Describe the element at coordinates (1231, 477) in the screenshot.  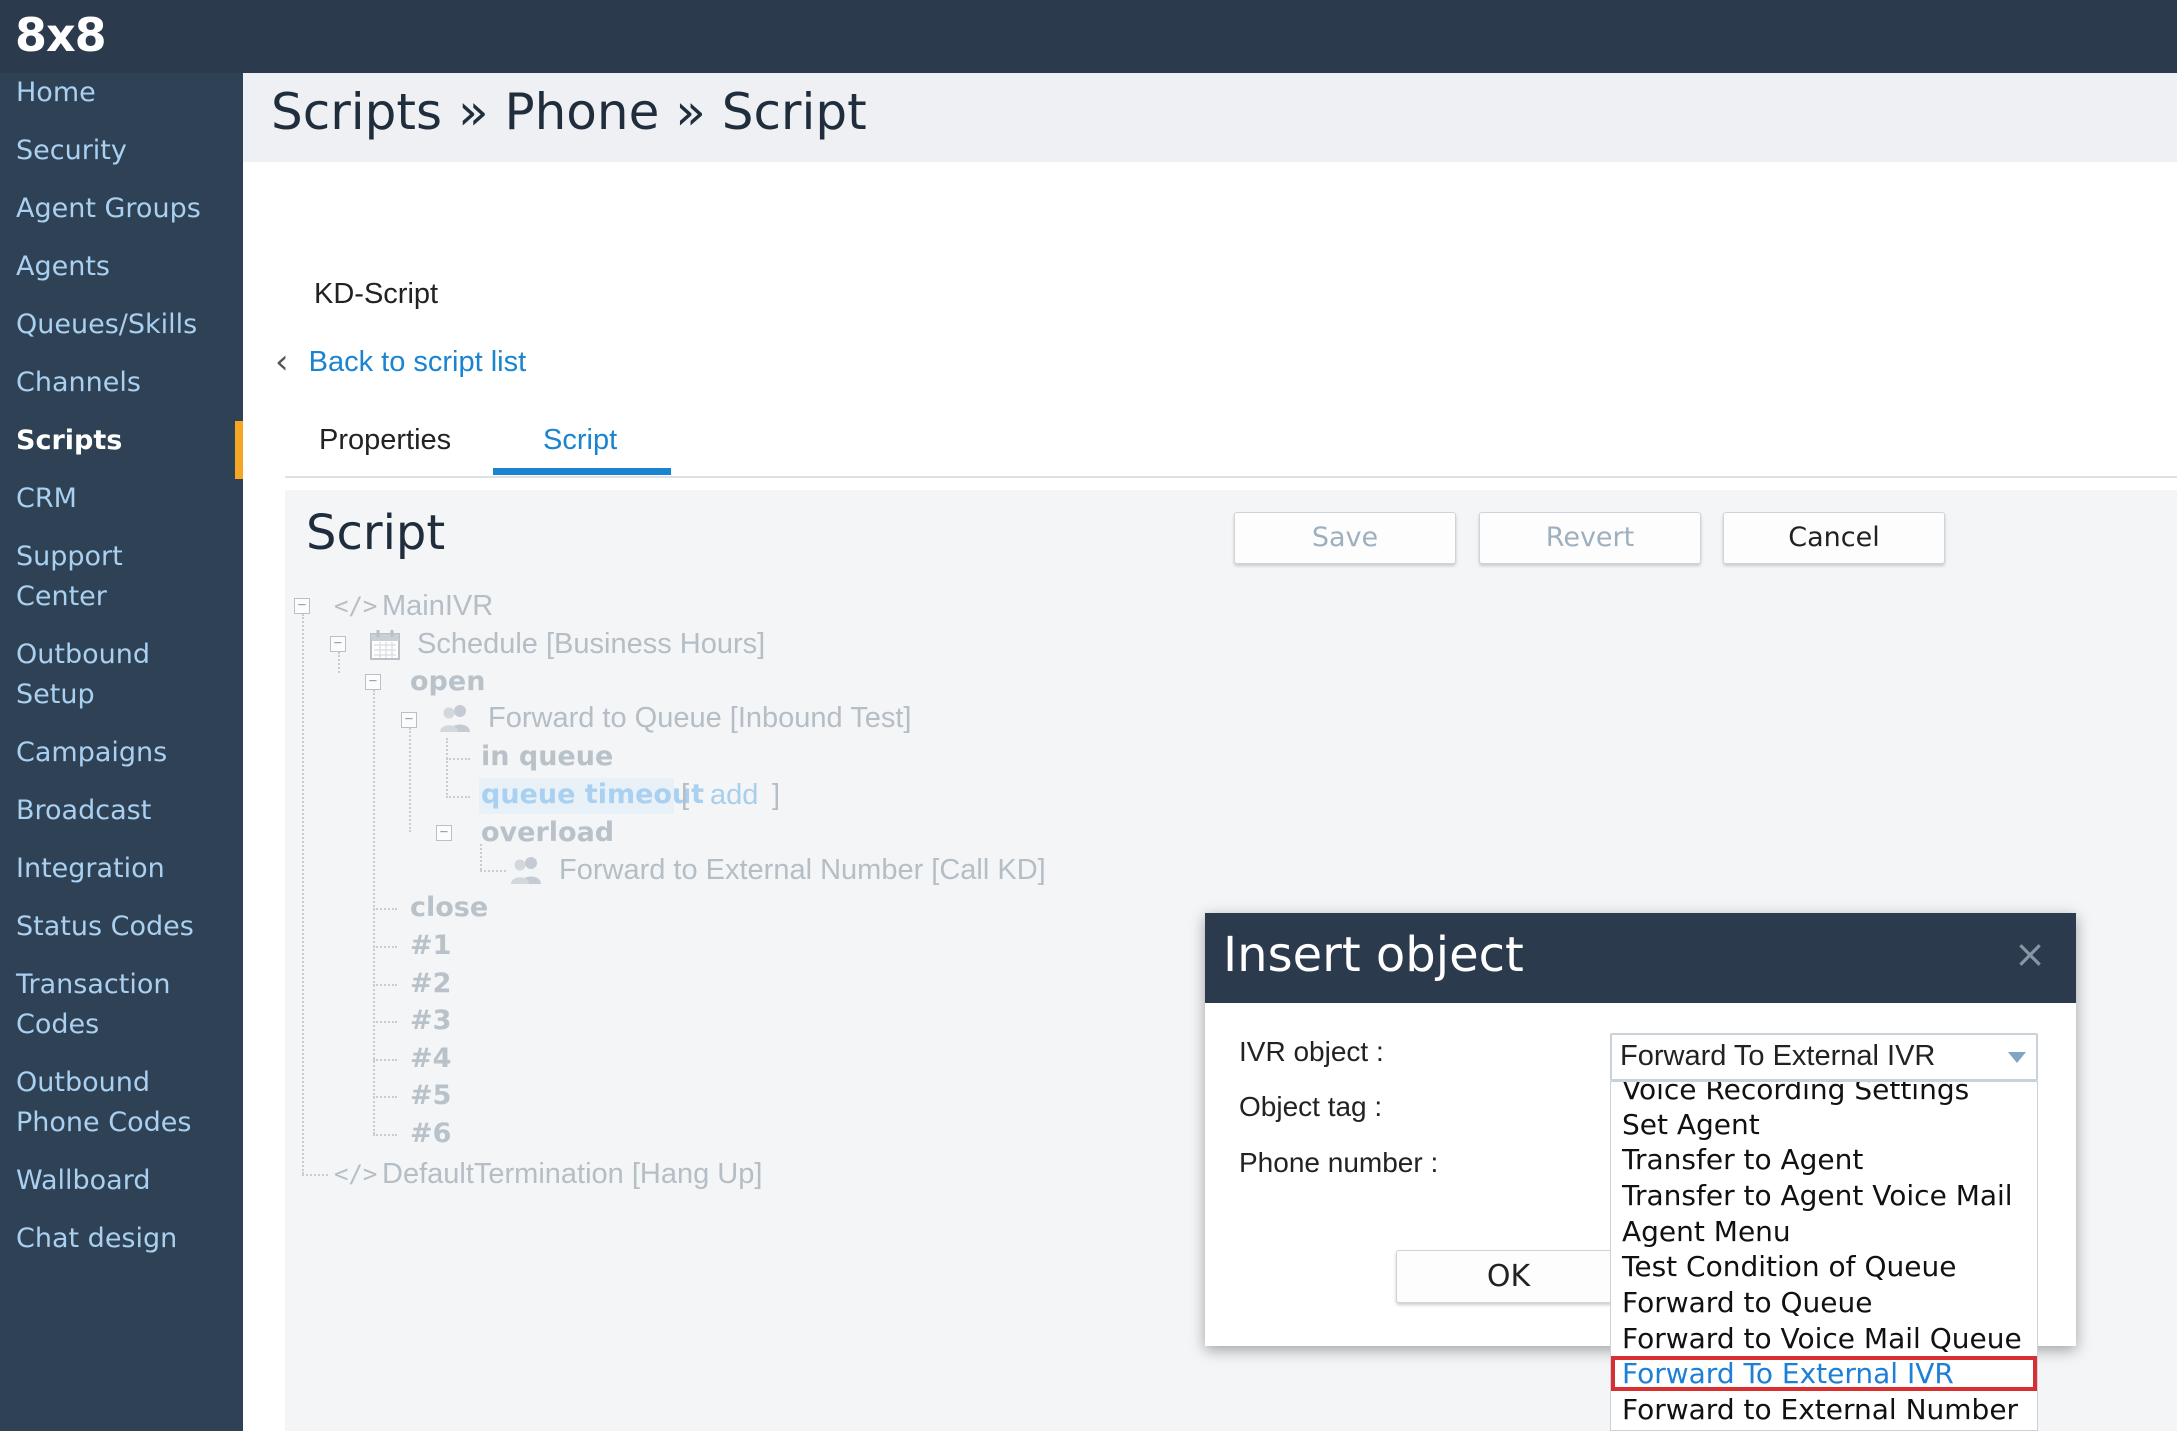
I see `tab-divider` at that location.